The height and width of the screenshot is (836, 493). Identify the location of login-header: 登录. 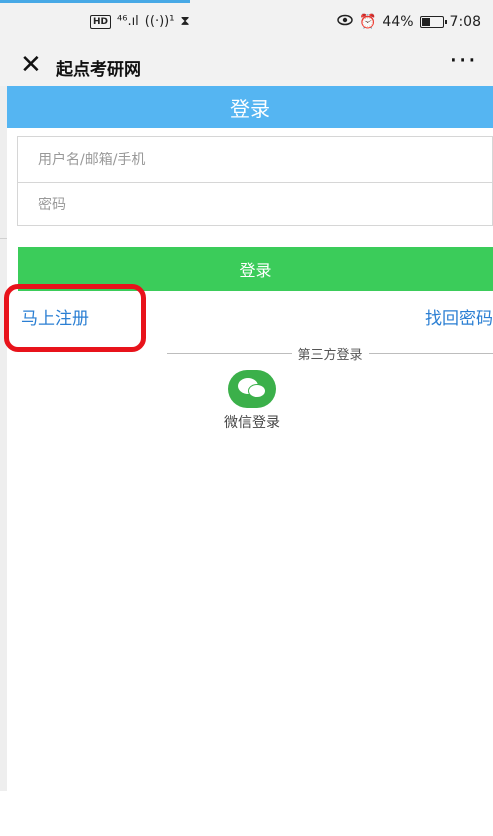
(250, 107).